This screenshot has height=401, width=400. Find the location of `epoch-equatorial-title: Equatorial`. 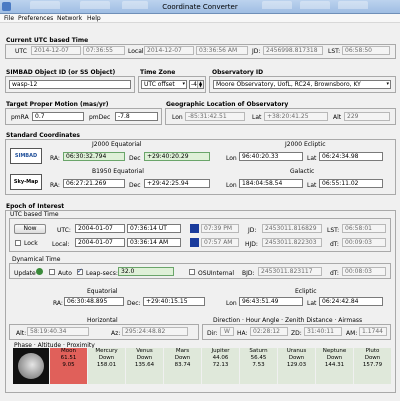

epoch-equatorial-title: Equatorial is located at coordinates (102, 291).